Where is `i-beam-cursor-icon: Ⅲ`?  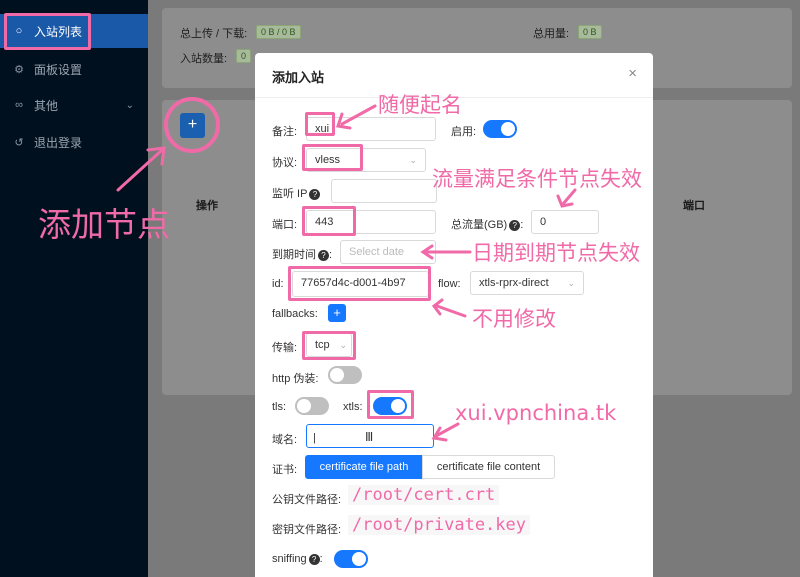 i-beam-cursor-icon: Ⅲ is located at coordinates (369, 437).